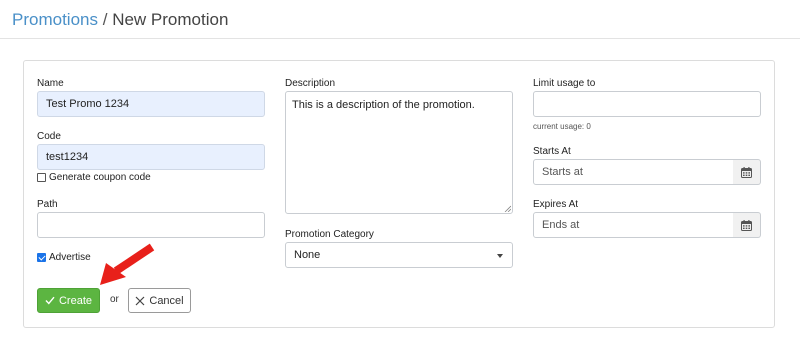  Describe the element at coordinates (50, 300) in the screenshot. I see `check-icon` at that location.